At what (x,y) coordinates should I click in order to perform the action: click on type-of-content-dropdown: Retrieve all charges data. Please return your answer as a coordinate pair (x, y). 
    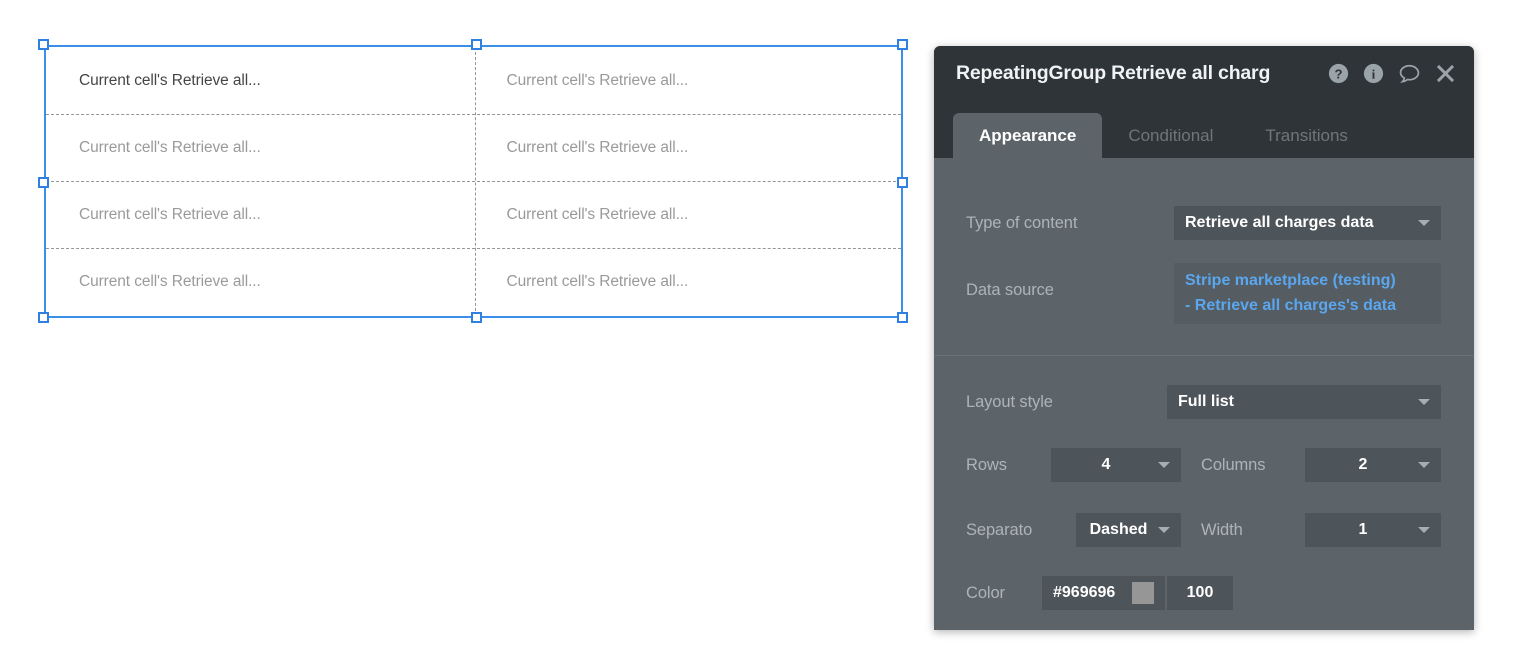
    Looking at the image, I should click on (1307, 223).